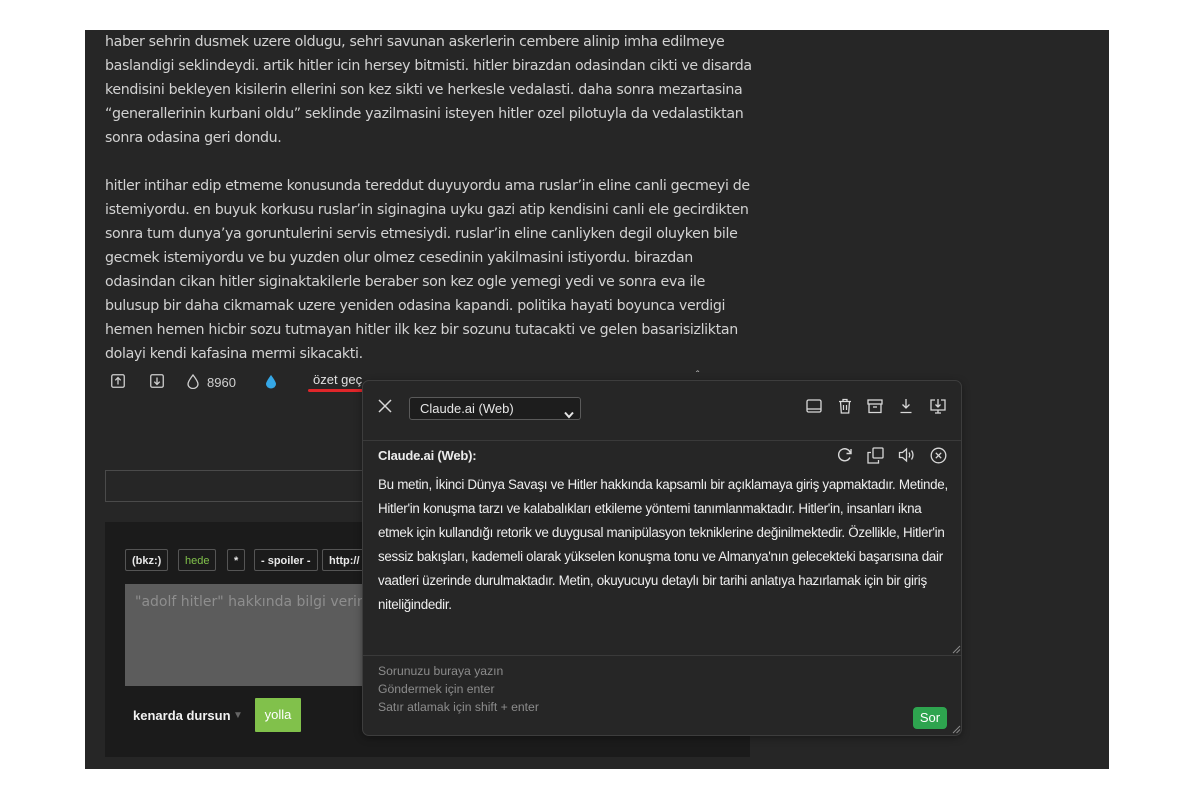 This screenshot has width=1200, height=800. Describe the element at coordinates (906, 408) in the screenshot. I see `download-icon` at that location.